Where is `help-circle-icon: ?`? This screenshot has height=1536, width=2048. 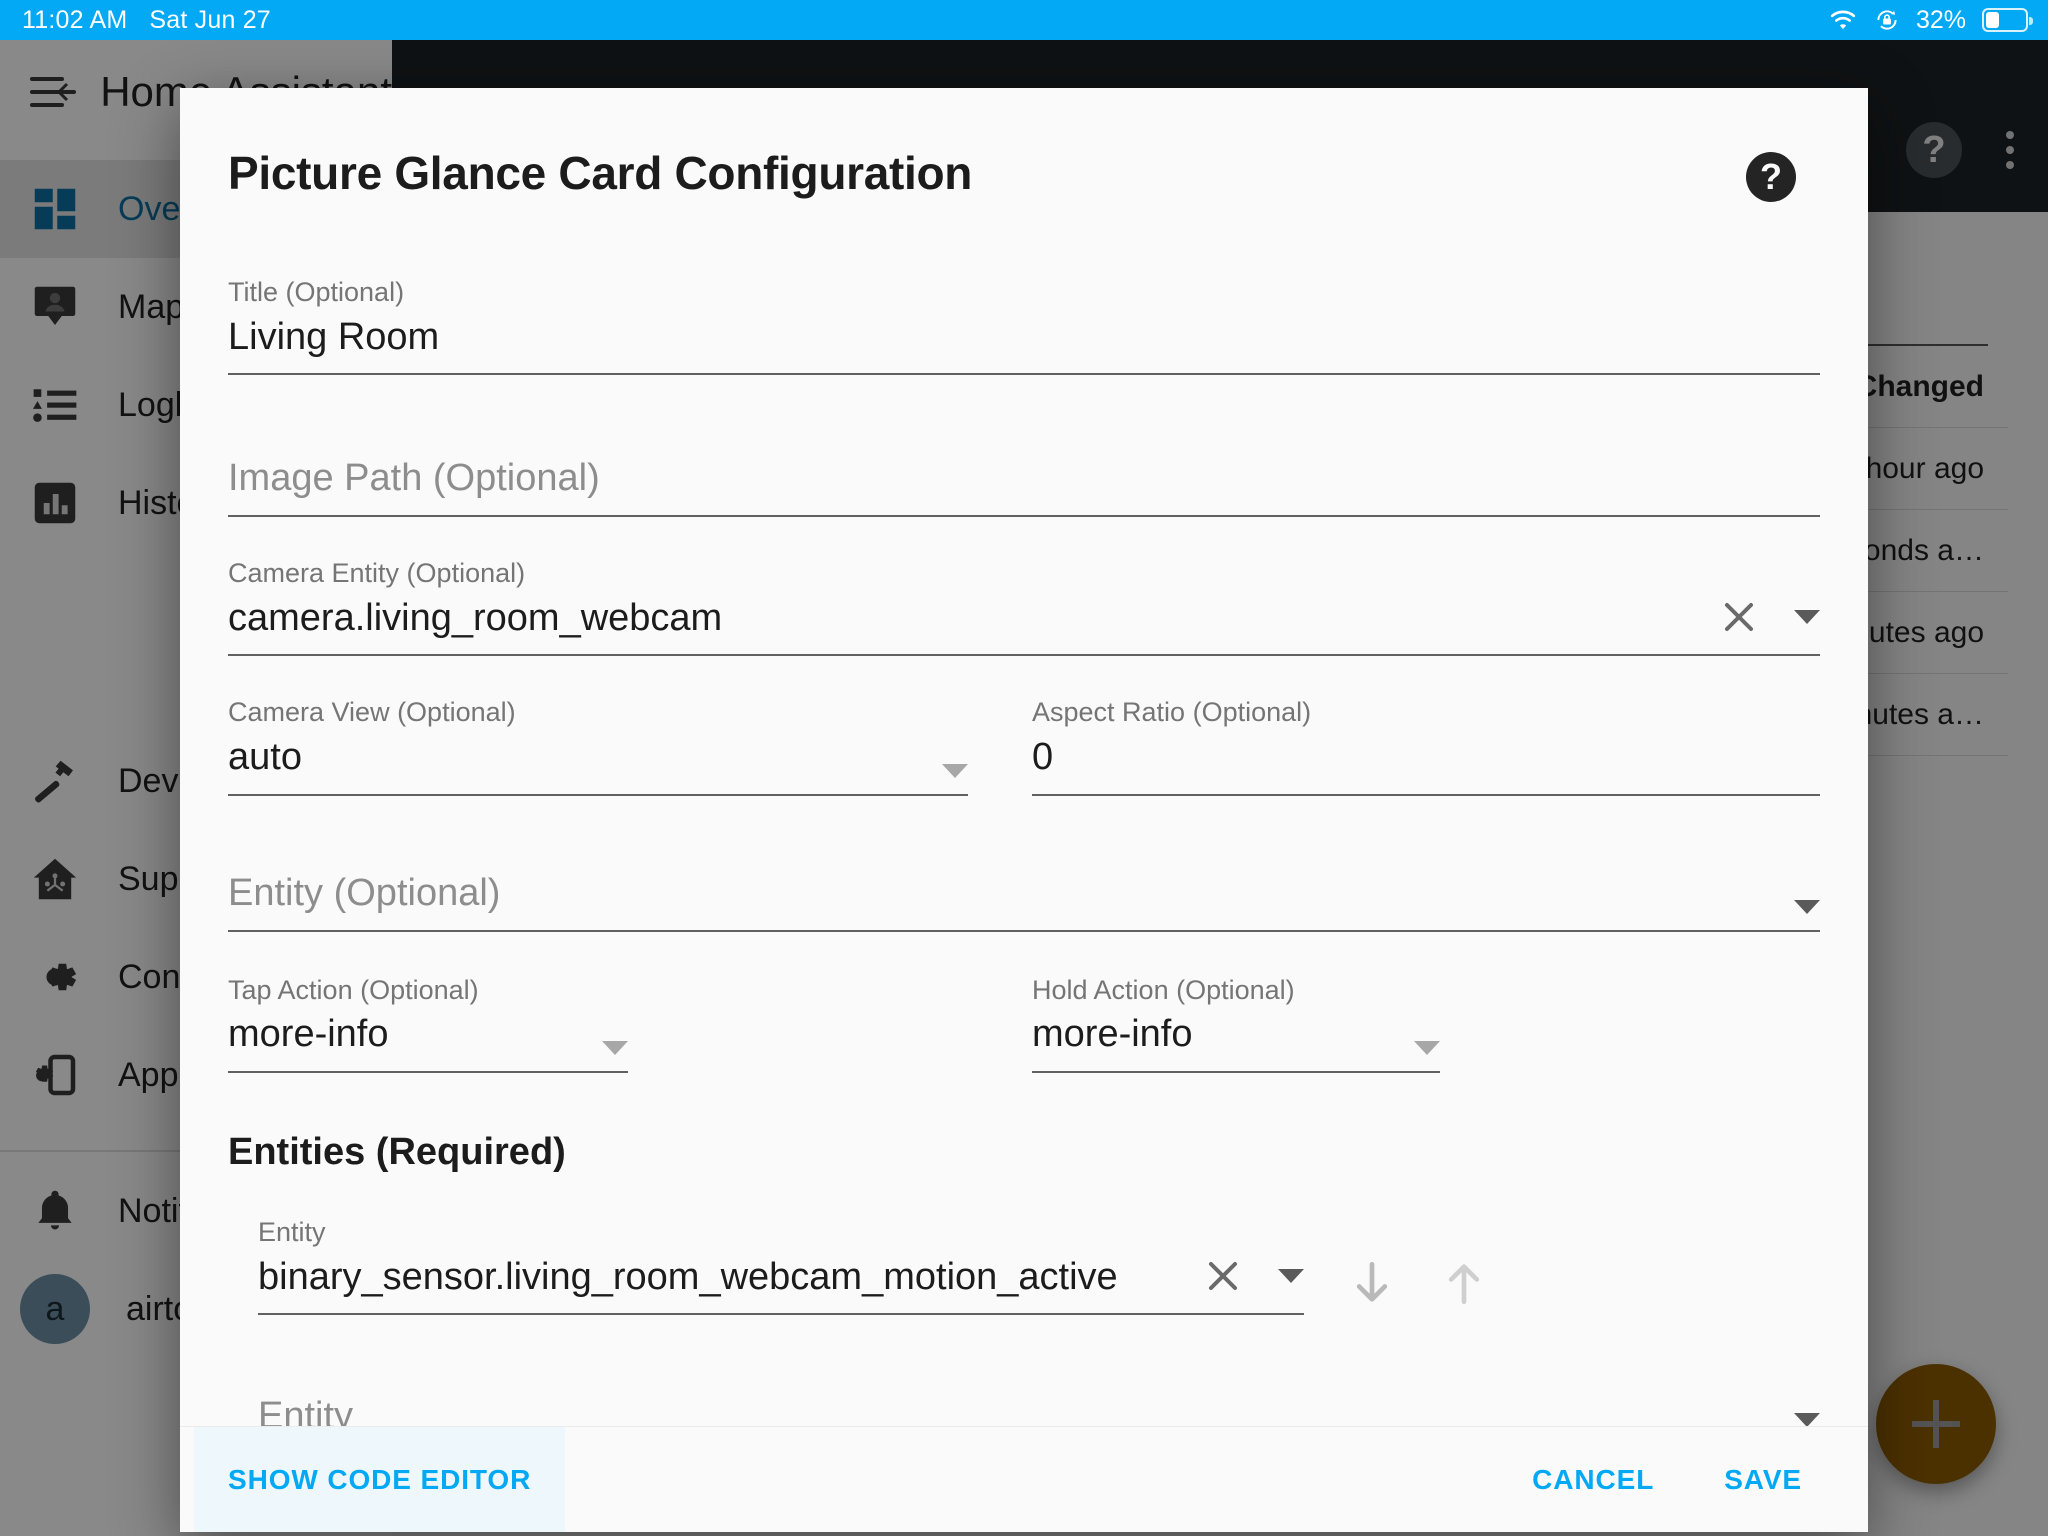
help-circle-icon: ? is located at coordinates (1771, 177).